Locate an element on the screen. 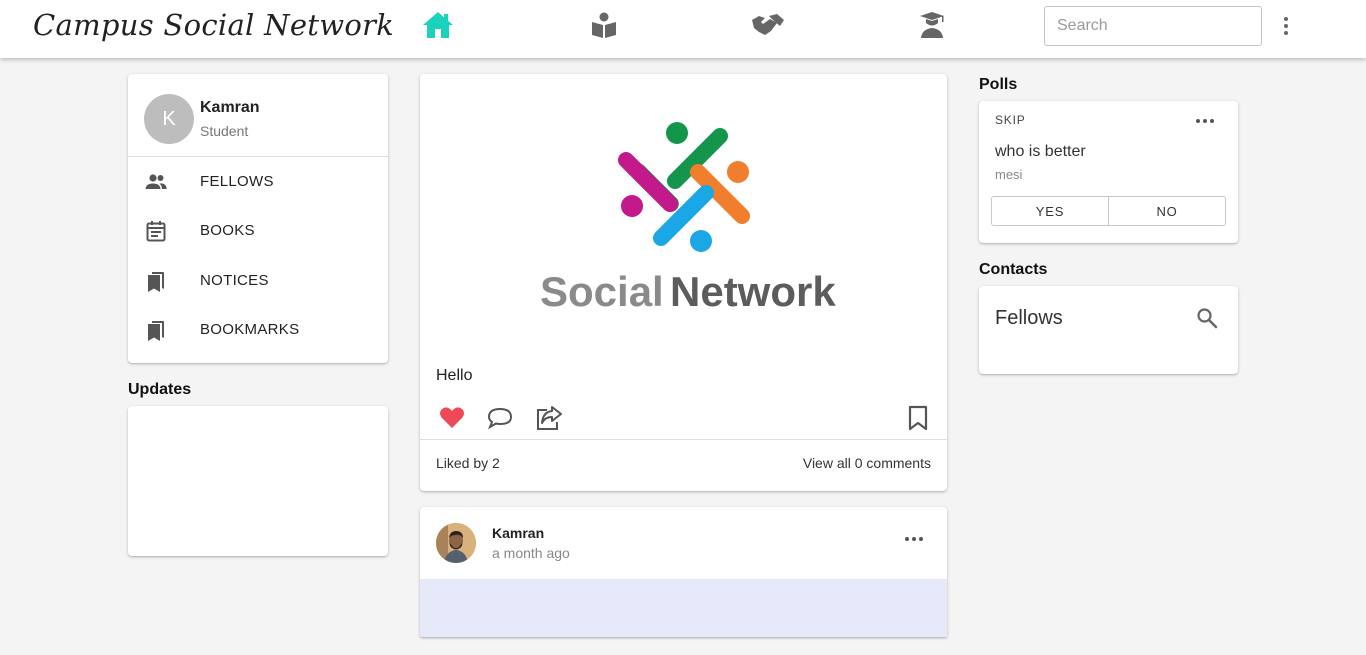 Image resolution: width=1366 pixels, height=655 pixels. post-options-icon is located at coordinates (914, 539).